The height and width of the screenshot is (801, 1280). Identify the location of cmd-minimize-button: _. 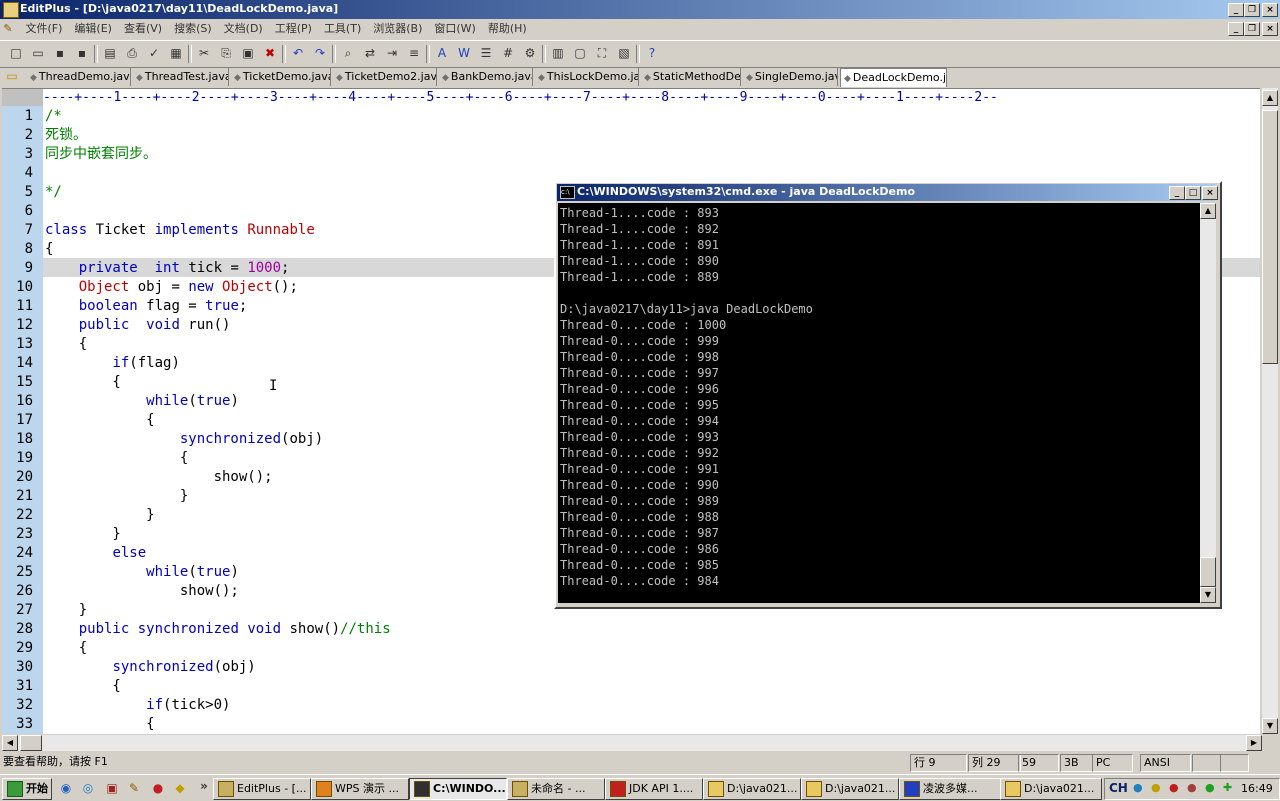
(1177, 193).